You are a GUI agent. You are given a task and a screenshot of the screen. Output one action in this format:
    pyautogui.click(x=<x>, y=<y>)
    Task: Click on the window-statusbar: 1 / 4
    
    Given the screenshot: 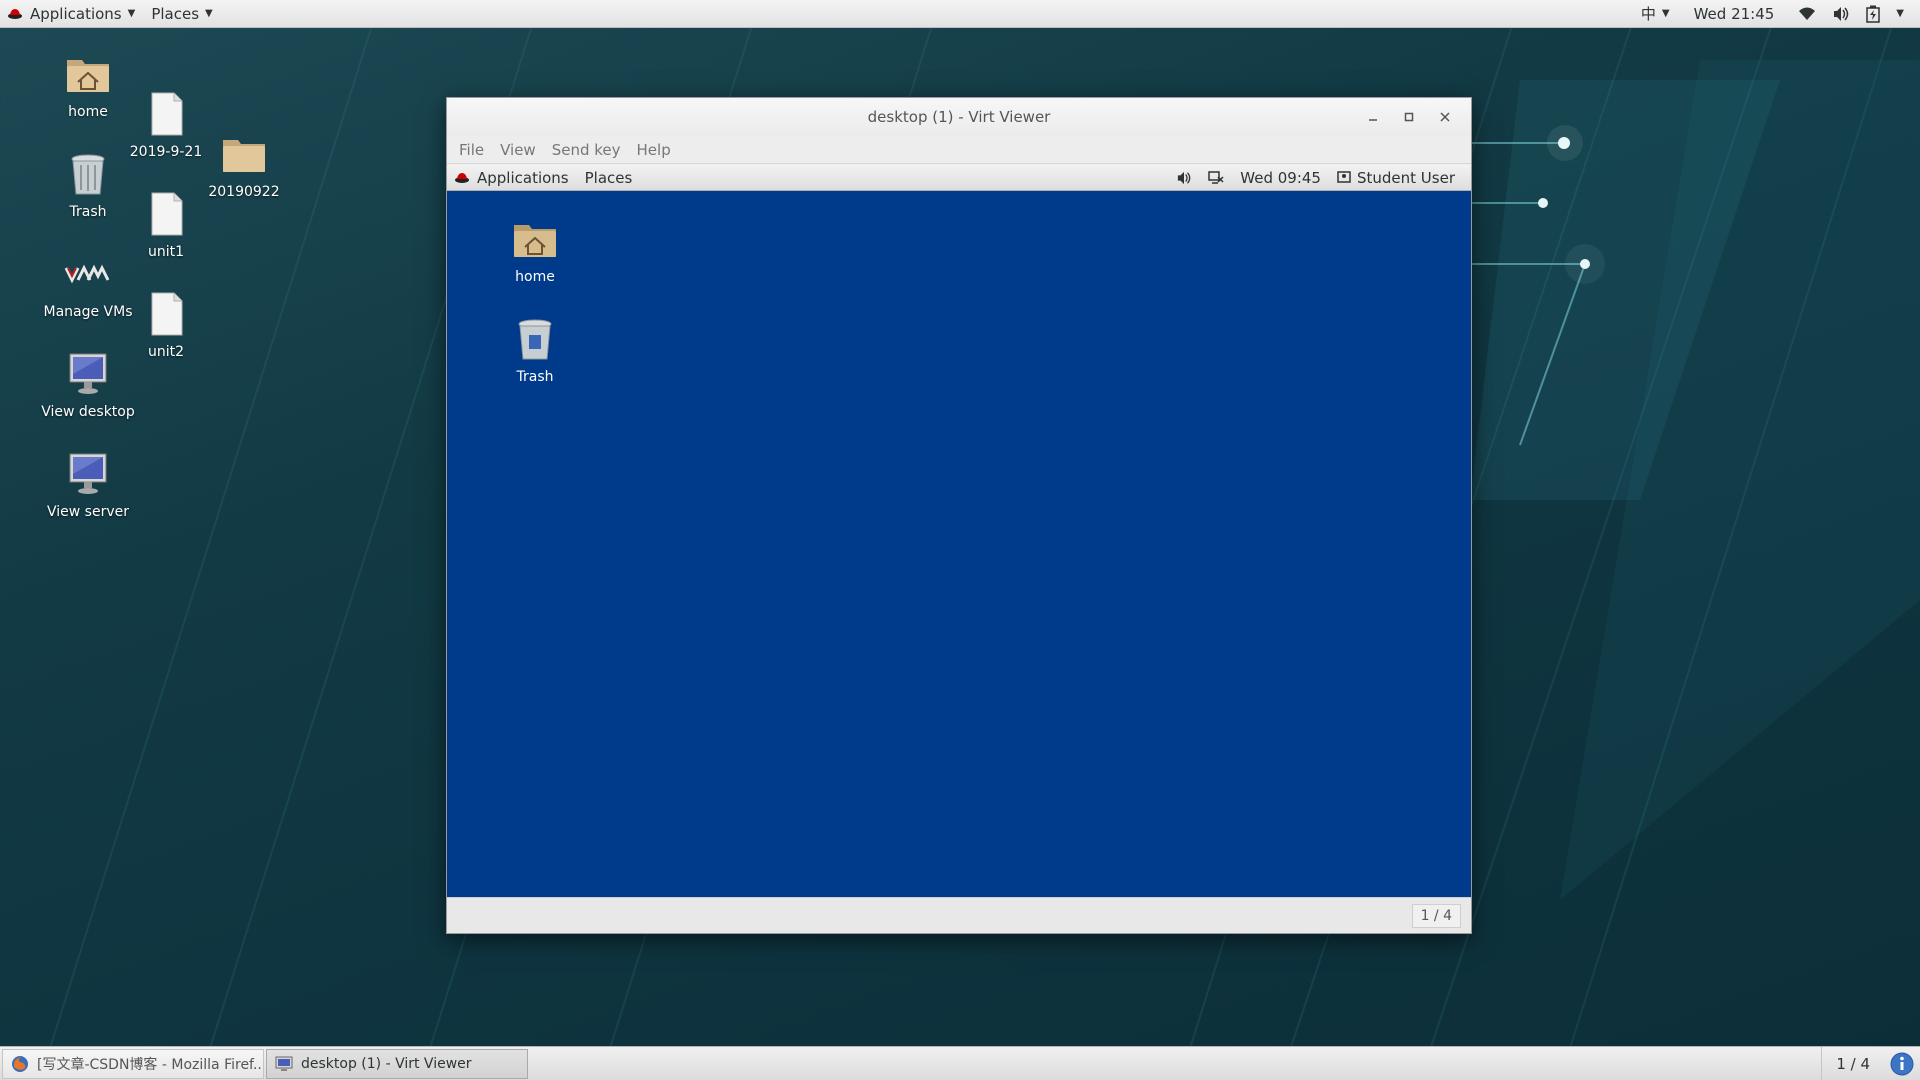 What is the action you would take?
    pyautogui.click(x=959, y=915)
    